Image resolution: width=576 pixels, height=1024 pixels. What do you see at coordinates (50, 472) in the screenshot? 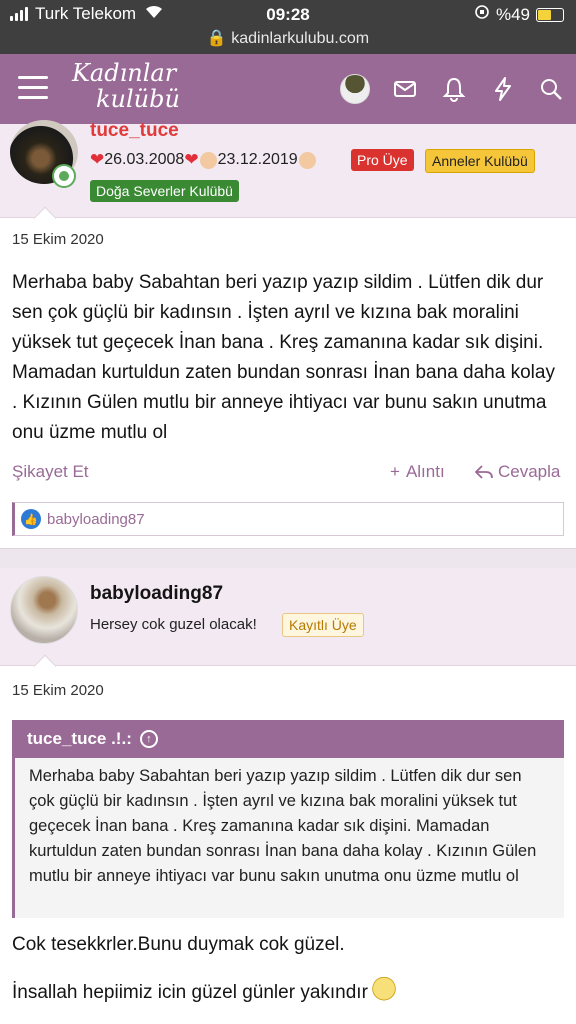
I see `report-button: Şikayet Et` at bounding box center [50, 472].